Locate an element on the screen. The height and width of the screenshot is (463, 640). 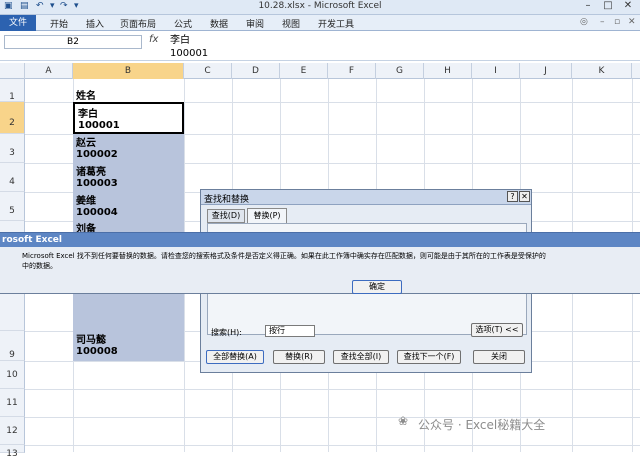
row-header-9: 9 is located at coordinates (12, 346).